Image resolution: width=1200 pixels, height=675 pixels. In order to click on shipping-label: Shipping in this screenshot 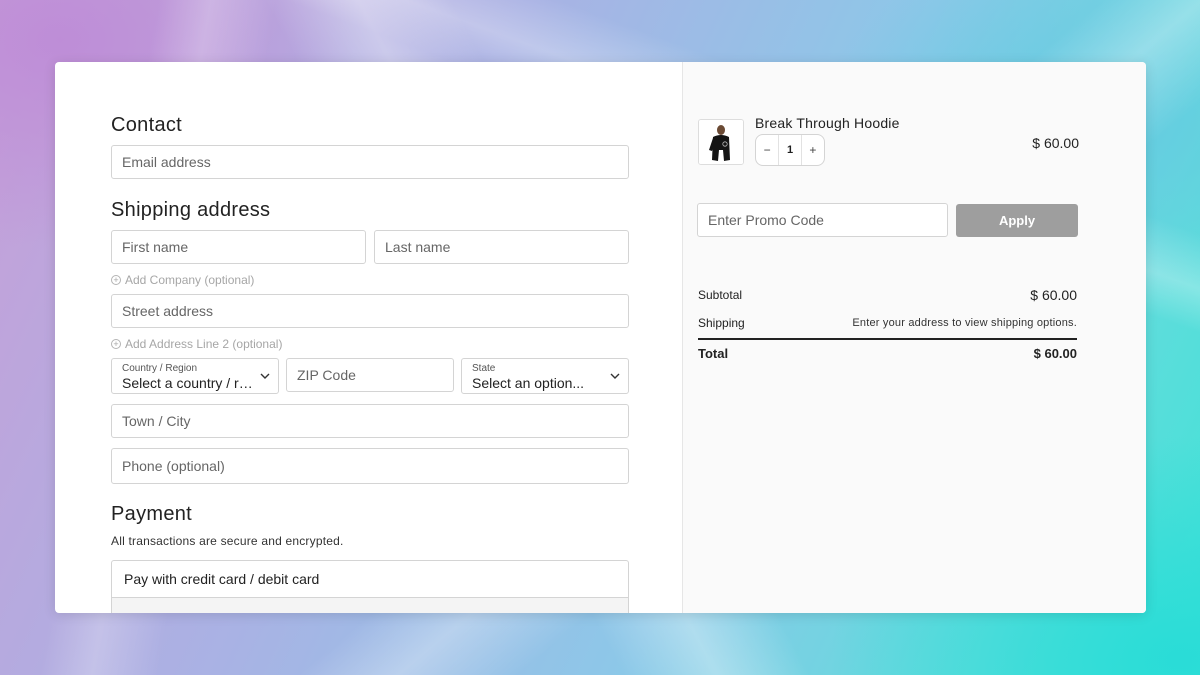, I will do `click(721, 323)`.